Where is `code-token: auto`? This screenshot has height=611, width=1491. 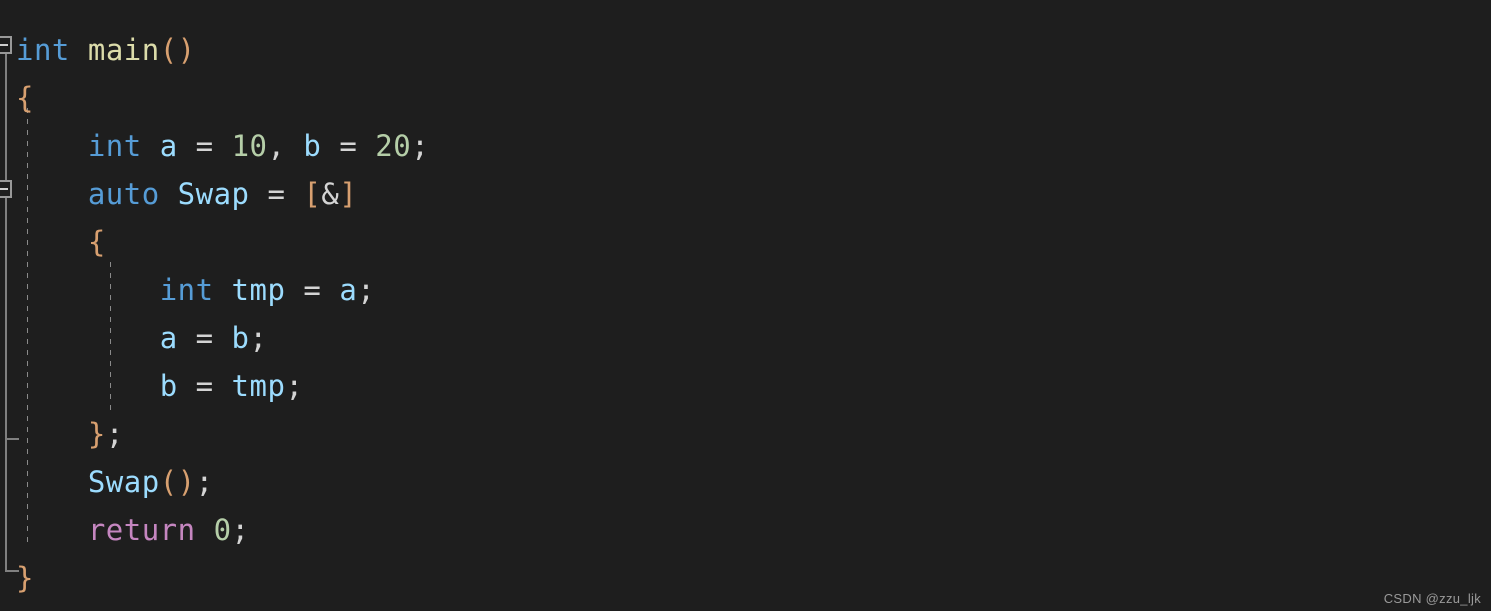 code-token: auto is located at coordinates (123, 194).